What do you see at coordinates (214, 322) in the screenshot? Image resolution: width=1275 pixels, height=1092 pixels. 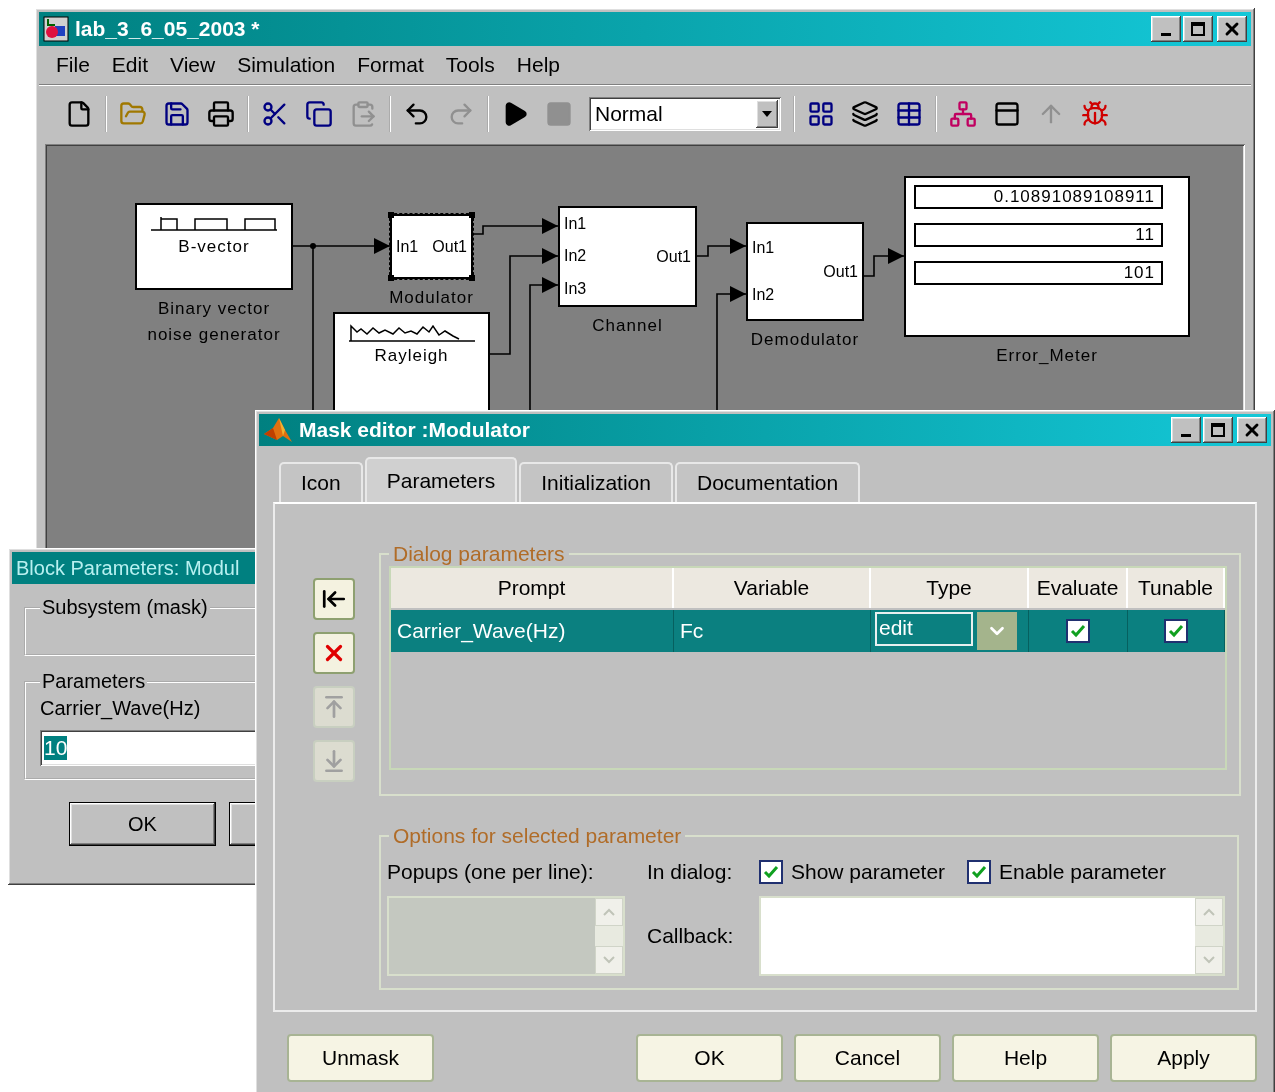 I see `block-label: Binary vector noise generator` at bounding box center [214, 322].